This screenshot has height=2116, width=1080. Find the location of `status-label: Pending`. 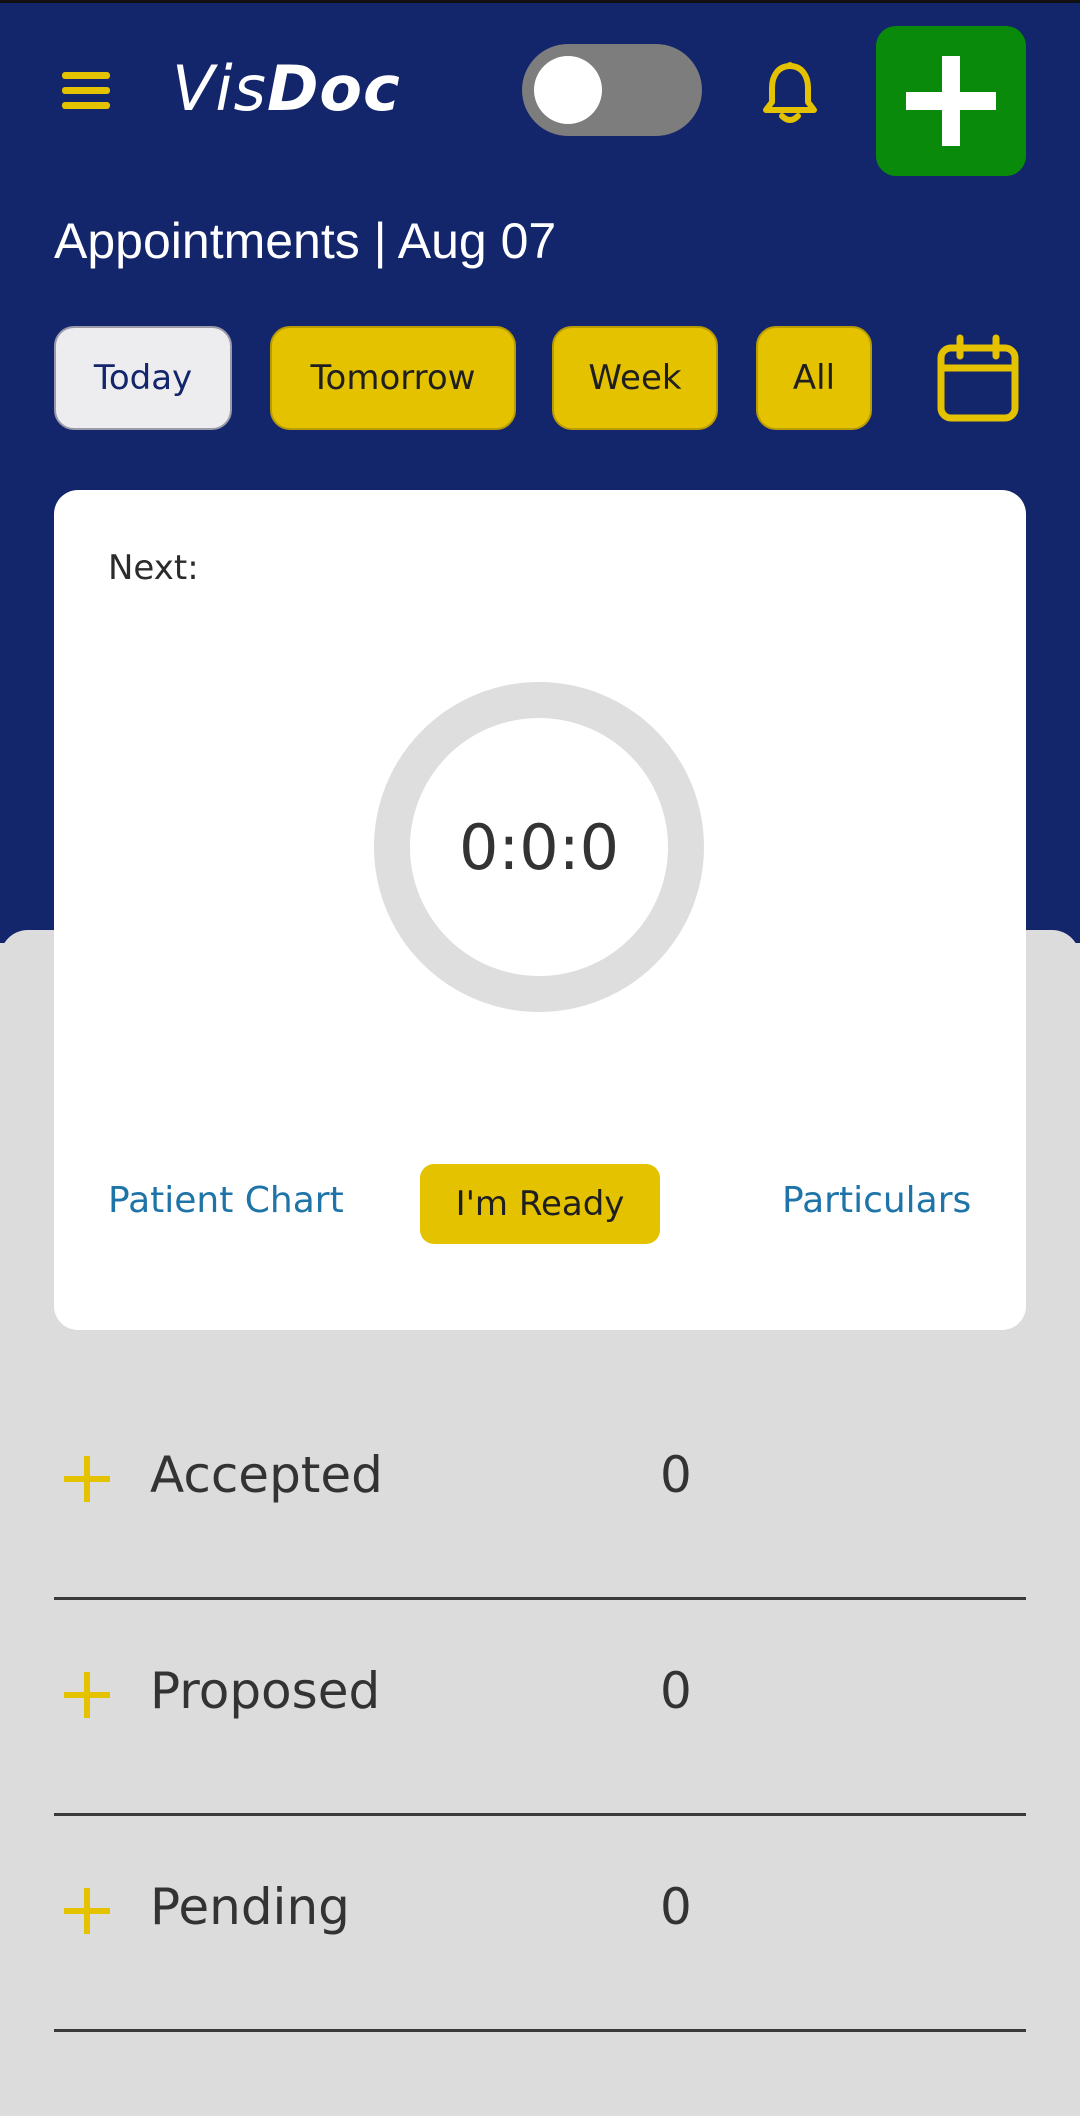

status-label: Pending is located at coordinates (250, 1907).